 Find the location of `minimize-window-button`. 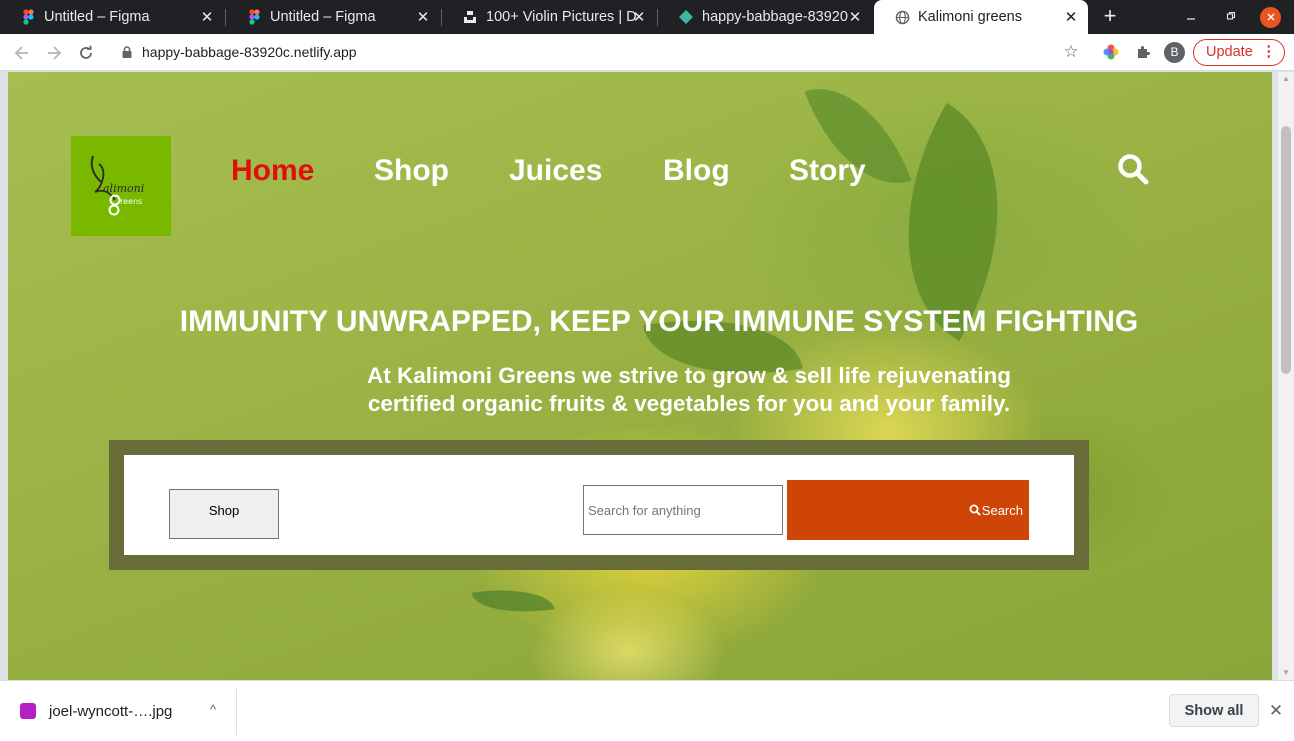

minimize-window-button is located at coordinates (1191, 17).